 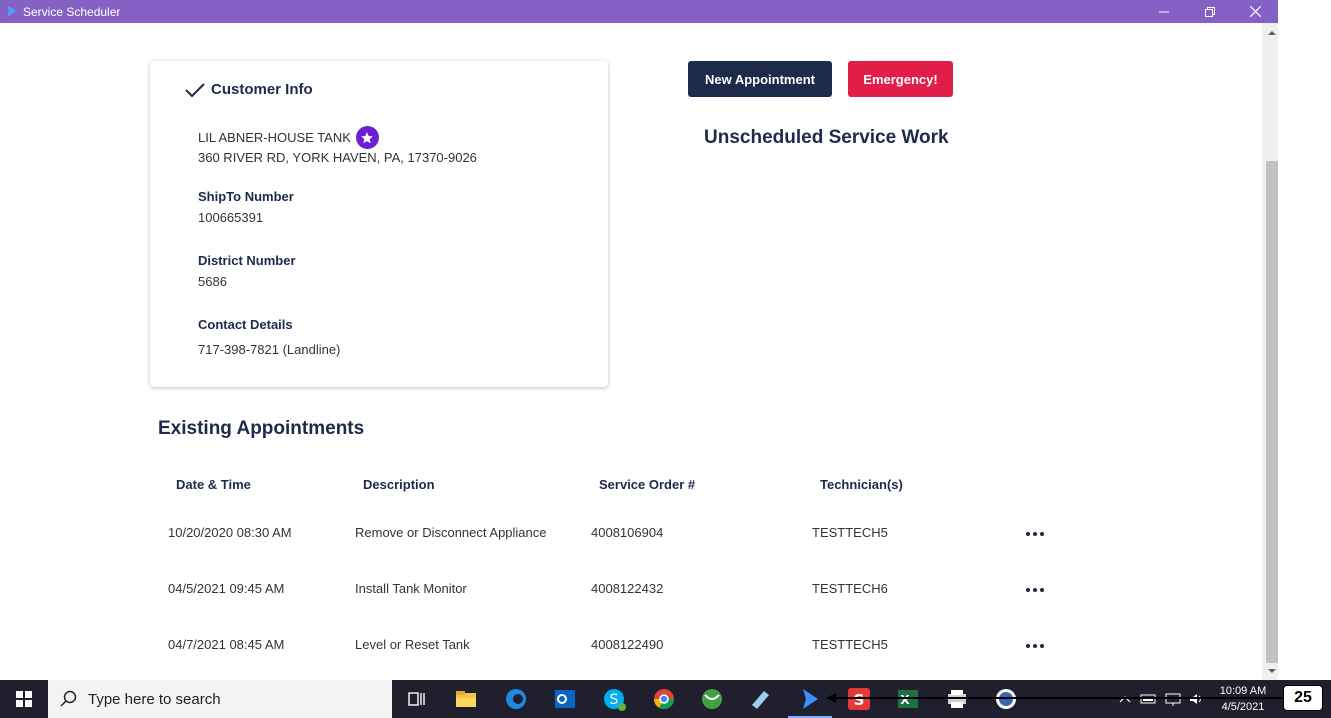 What do you see at coordinates (451, 532) in the screenshot?
I see `row-description: Remove or Disconnect Appliance` at bounding box center [451, 532].